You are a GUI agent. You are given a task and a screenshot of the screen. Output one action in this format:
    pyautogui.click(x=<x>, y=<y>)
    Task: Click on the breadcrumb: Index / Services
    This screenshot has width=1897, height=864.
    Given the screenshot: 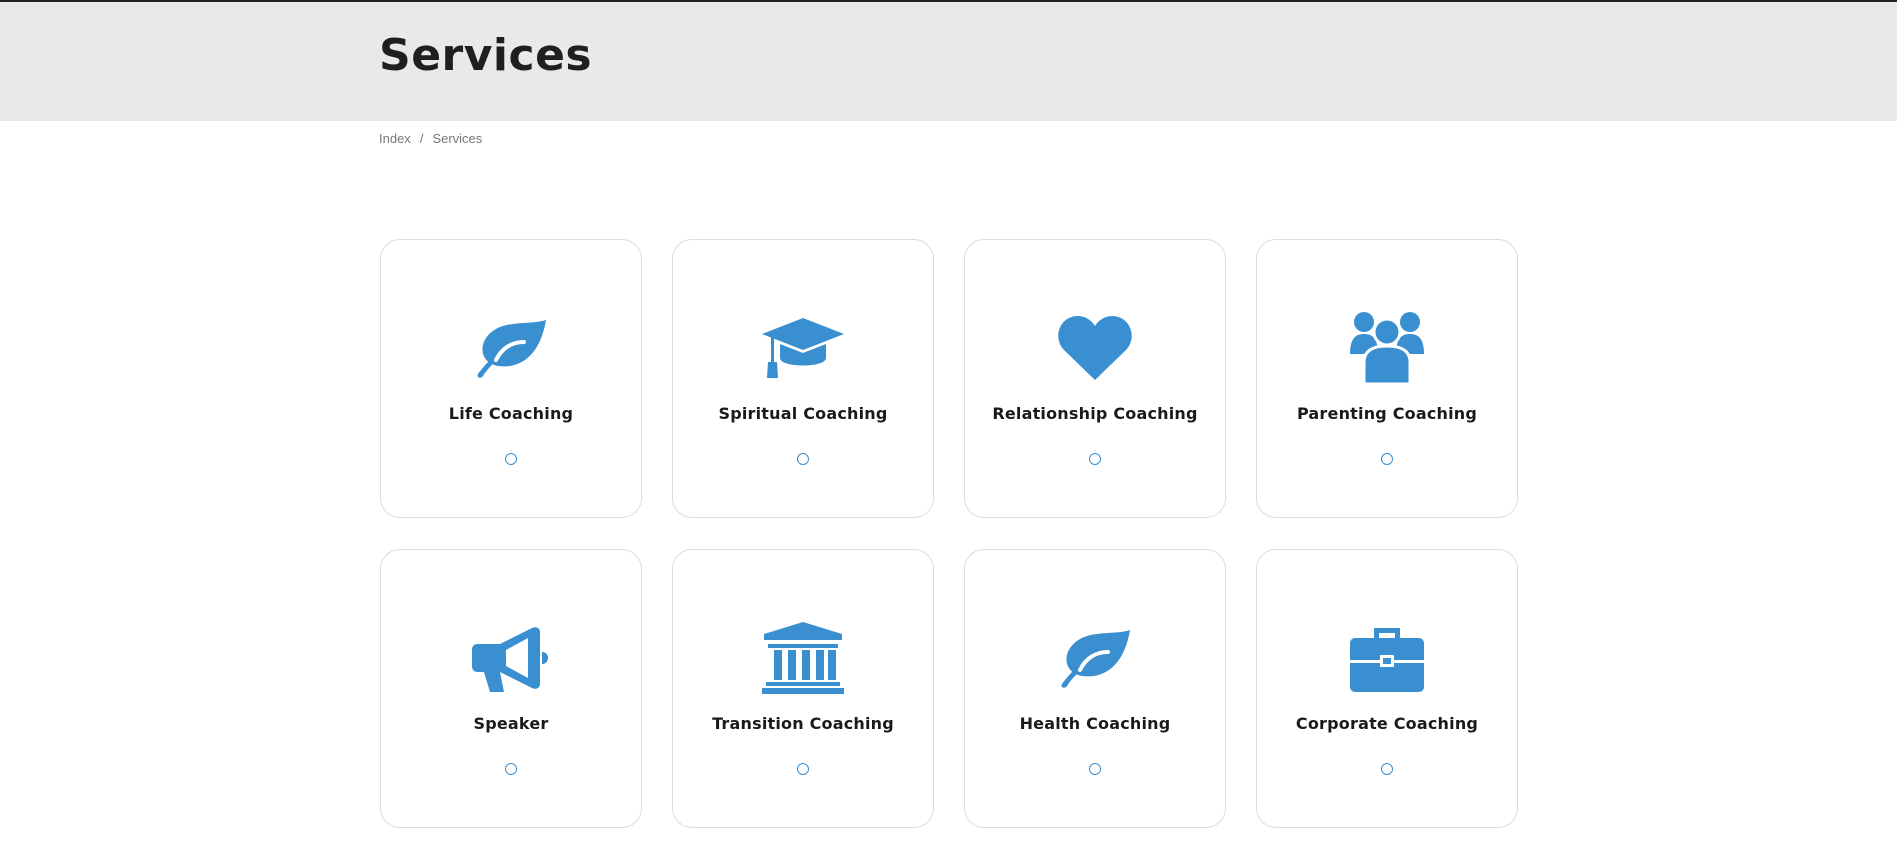 What is the action you would take?
    pyautogui.click(x=430, y=138)
    